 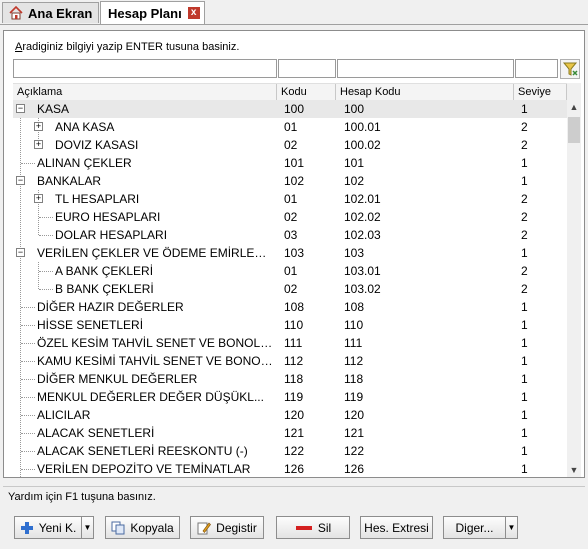 What do you see at coordinates (290, 379) in the screenshot?
I see `table-row: DİĞER MENKUL DEĞERLER 118 118 1` at bounding box center [290, 379].